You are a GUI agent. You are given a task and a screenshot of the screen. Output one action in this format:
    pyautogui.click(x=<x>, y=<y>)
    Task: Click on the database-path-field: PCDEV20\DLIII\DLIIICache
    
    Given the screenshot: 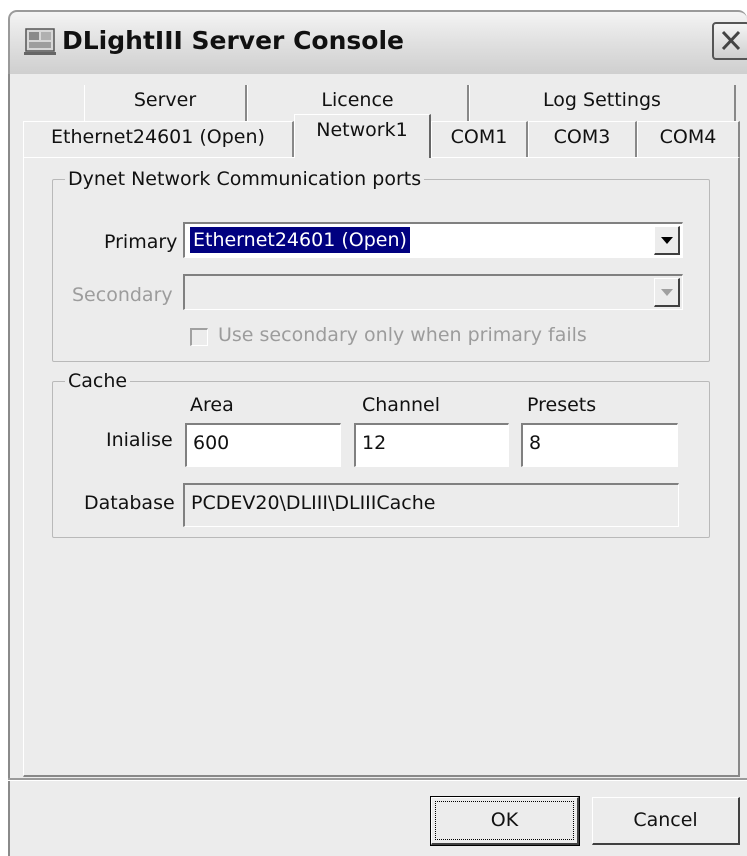 What is the action you would take?
    pyautogui.click(x=431, y=505)
    